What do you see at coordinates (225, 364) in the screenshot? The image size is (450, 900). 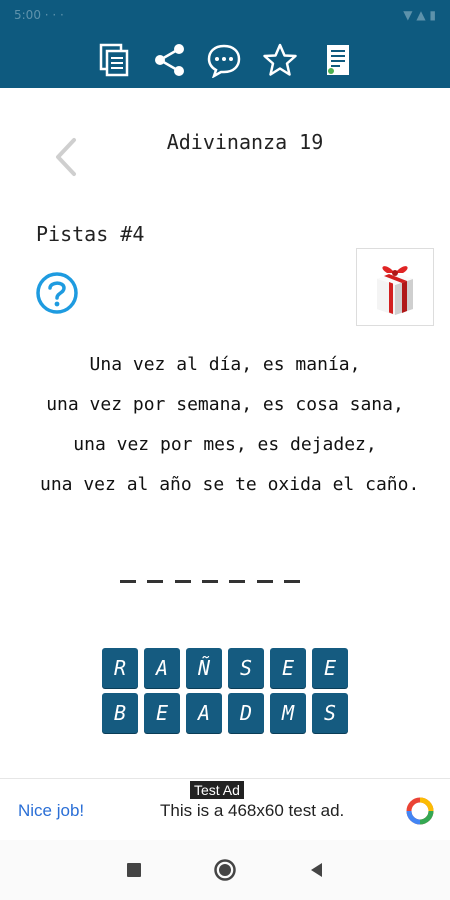 I see `riddle-line: Una vez al día, es manía,` at bounding box center [225, 364].